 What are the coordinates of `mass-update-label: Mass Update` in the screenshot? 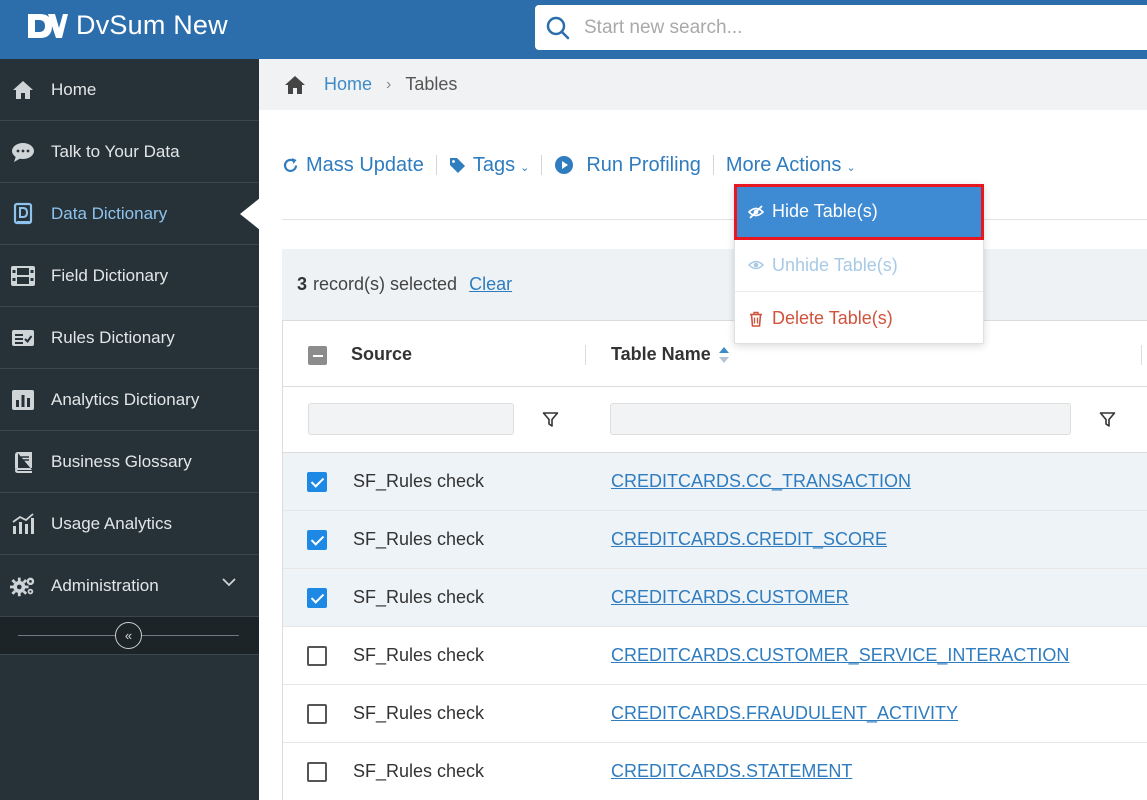 It's located at (365, 164).